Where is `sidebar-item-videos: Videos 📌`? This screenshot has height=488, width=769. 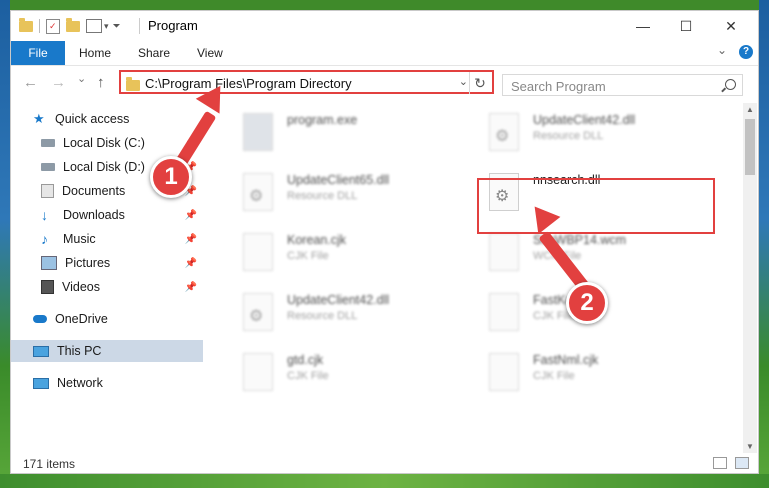
sidebar-item-videos: Videos 📌 is located at coordinates (107, 287).